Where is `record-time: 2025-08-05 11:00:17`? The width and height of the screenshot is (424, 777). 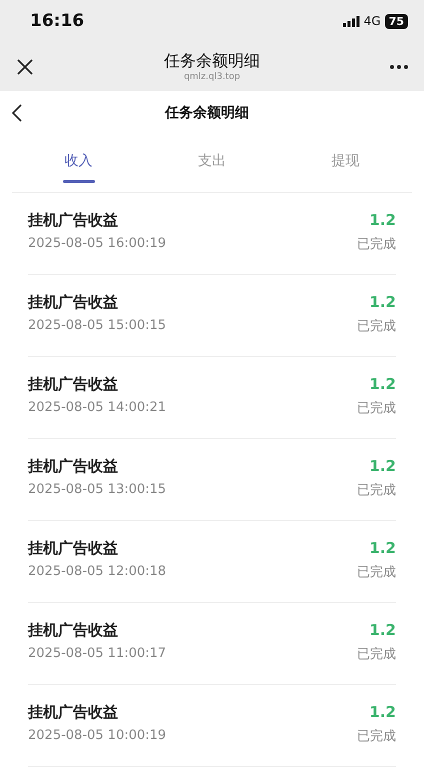 record-time: 2025-08-05 11:00:17 is located at coordinates (98, 653).